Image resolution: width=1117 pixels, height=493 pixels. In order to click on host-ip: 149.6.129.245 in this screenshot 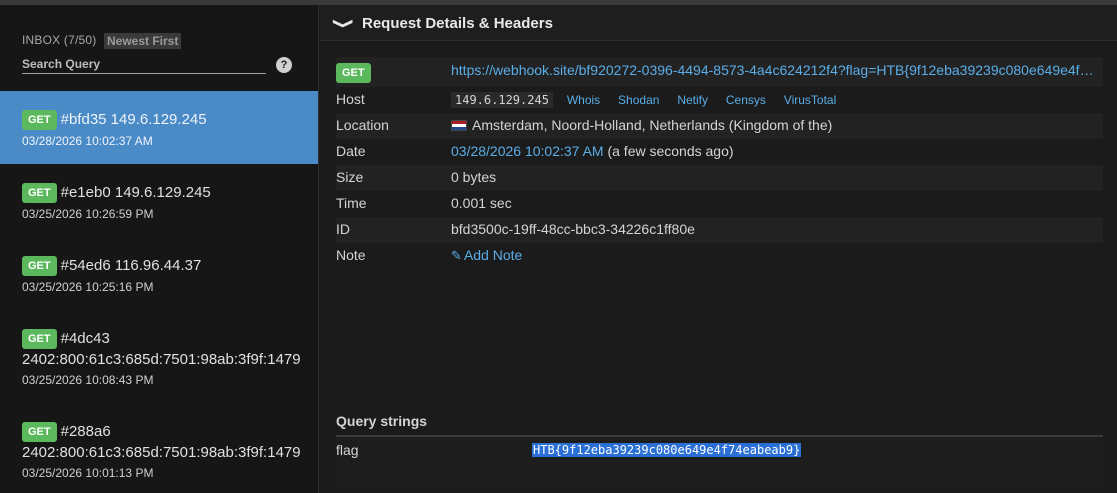, I will do `click(502, 100)`.